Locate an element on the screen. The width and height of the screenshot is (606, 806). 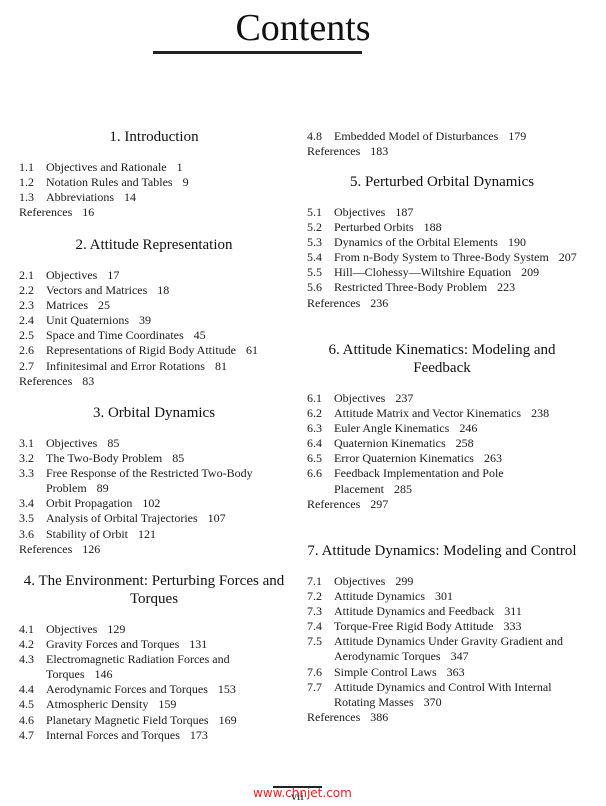
toc-entry: 7.3 Attitude Dynamics and Feedback 311 is located at coordinates (442, 611).